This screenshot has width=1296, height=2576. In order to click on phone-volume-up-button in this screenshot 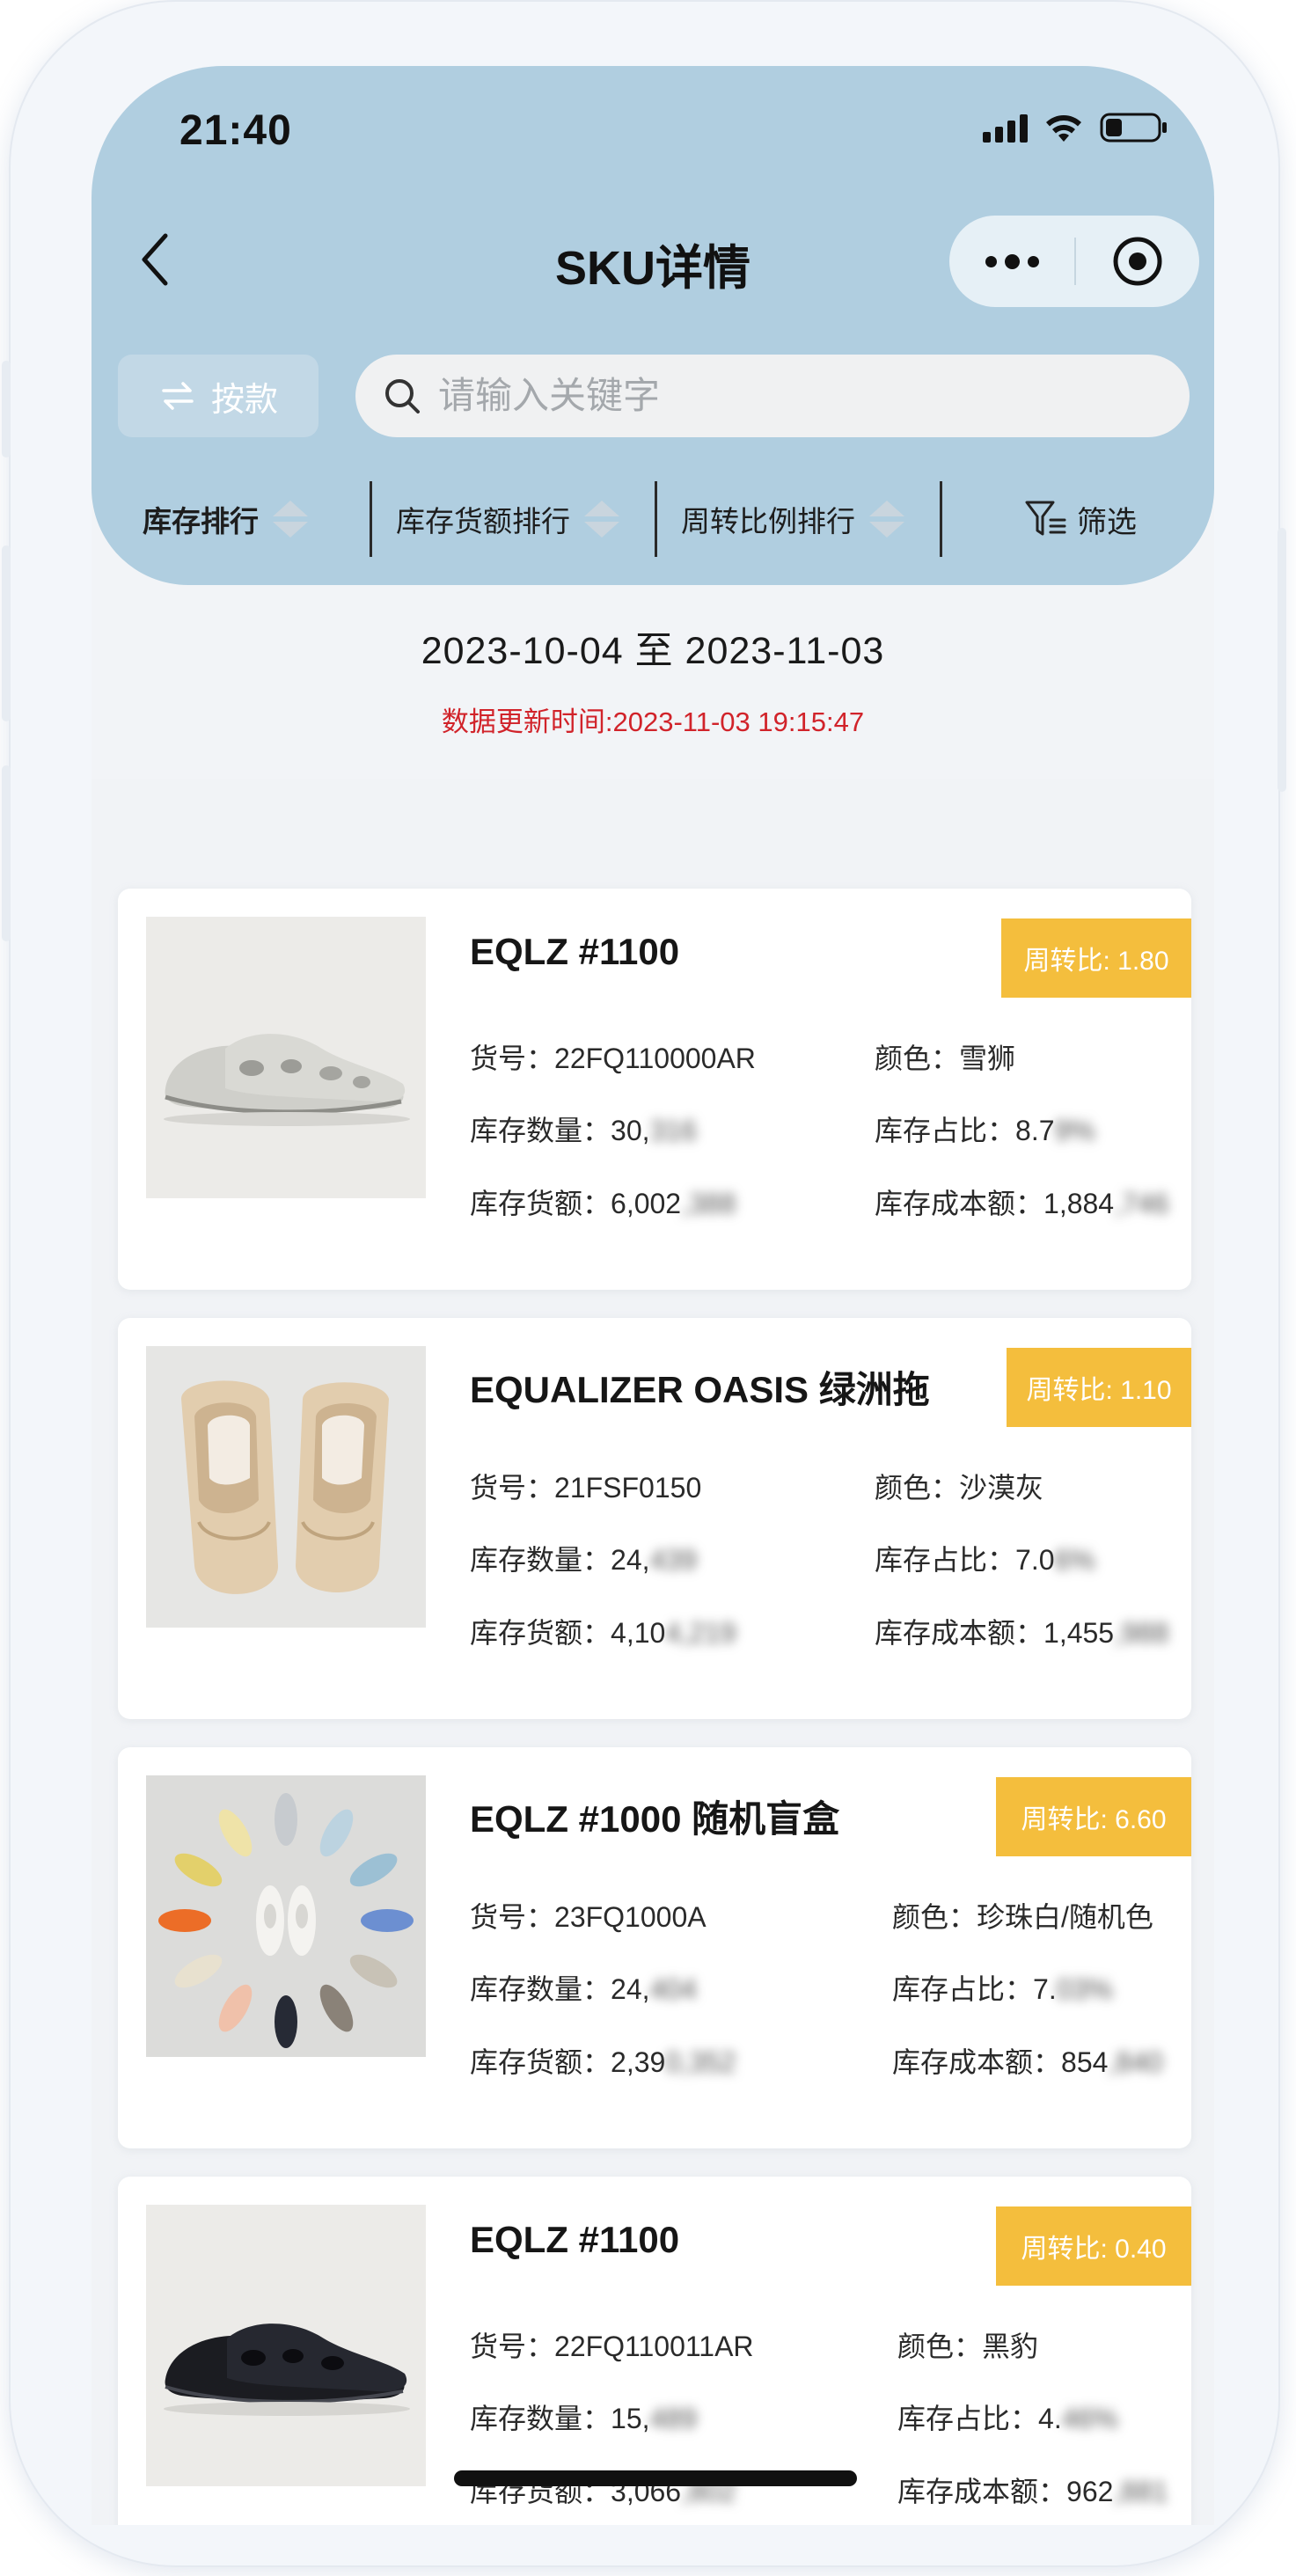, I will do `click(6, 633)`.